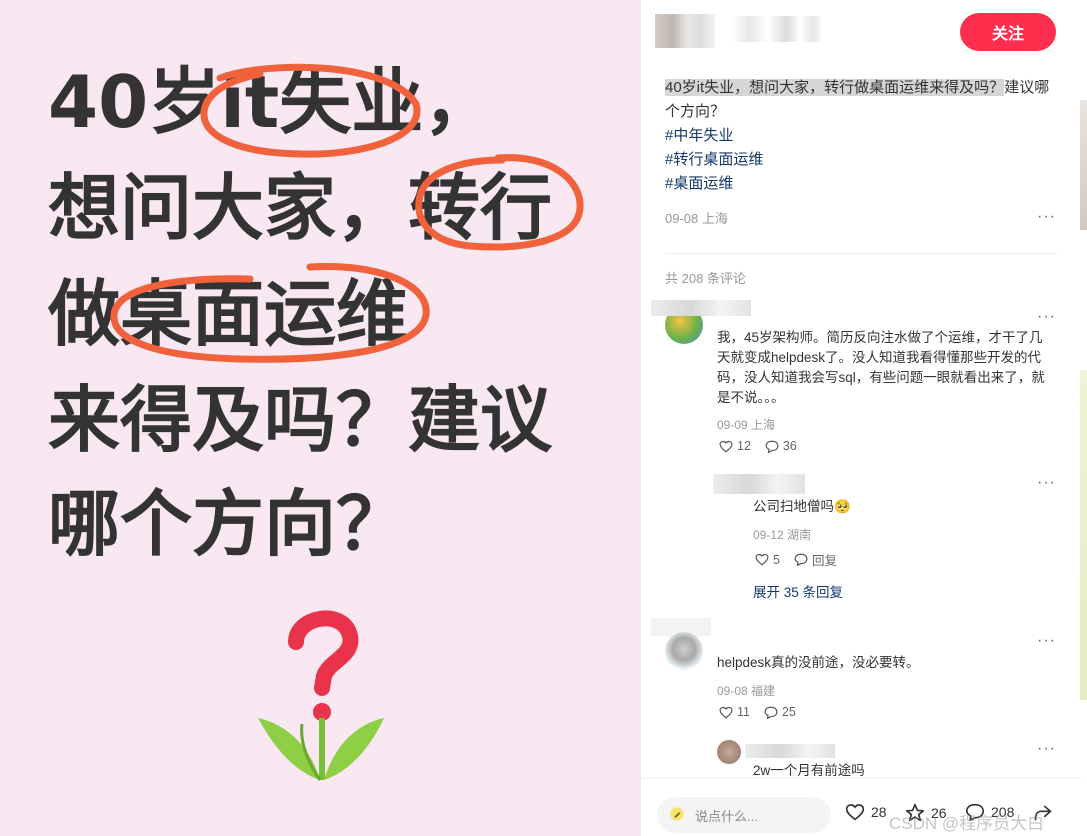 The width and height of the screenshot is (1087, 836). I want to click on comment-like-button: 12, so click(735, 446).